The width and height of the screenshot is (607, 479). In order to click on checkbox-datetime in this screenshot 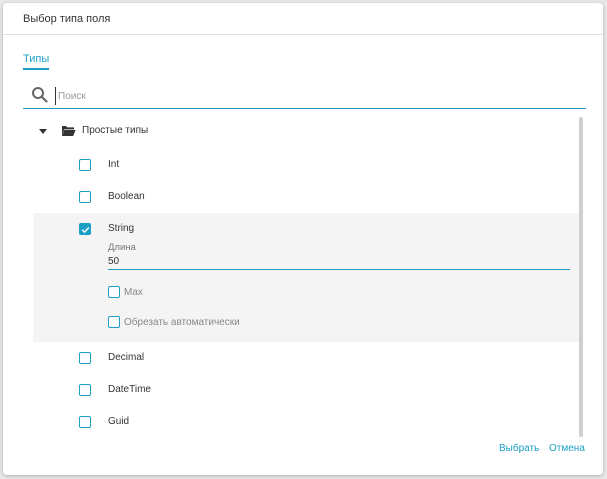, I will do `click(85, 390)`.